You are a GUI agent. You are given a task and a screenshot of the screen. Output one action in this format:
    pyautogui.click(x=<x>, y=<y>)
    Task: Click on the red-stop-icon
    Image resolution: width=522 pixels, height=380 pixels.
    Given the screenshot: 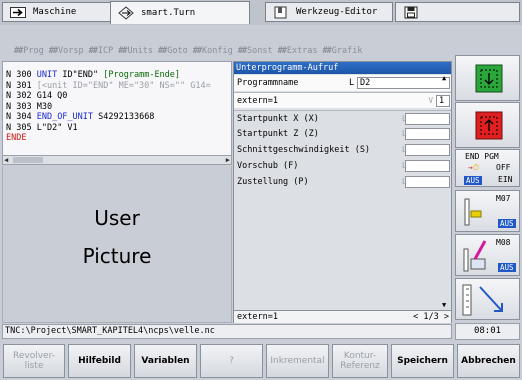 What is the action you would take?
    pyautogui.click(x=489, y=125)
    